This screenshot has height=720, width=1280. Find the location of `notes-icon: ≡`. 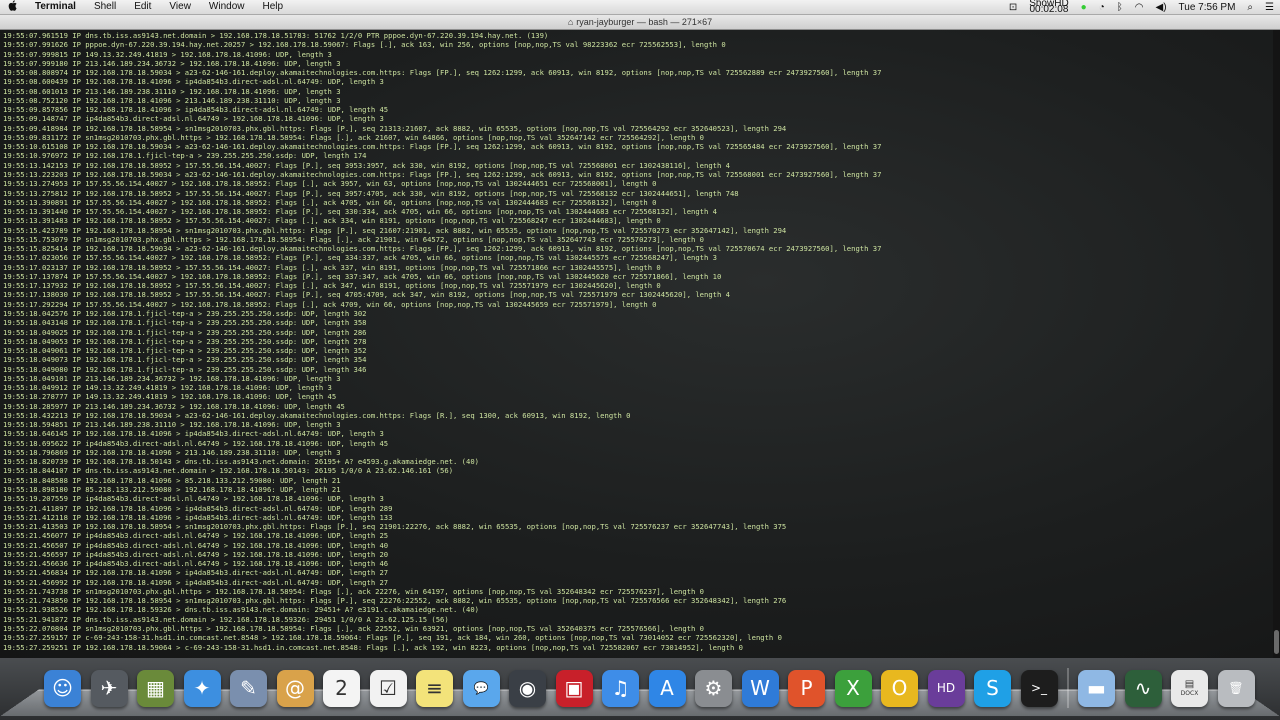

notes-icon: ≡ is located at coordinates (434, 688).